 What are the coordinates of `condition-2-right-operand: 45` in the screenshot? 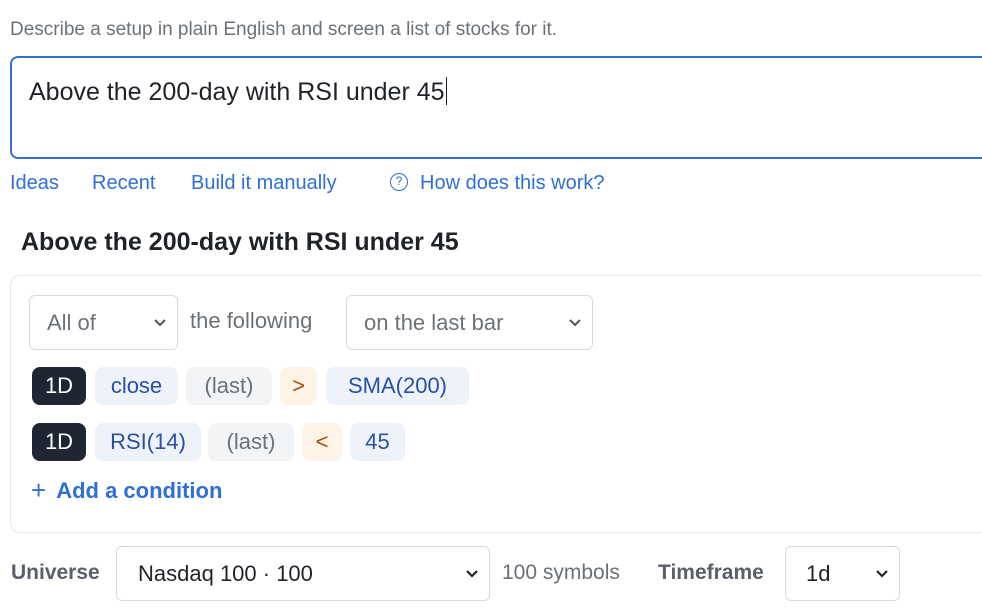 It's located at (377, 442).